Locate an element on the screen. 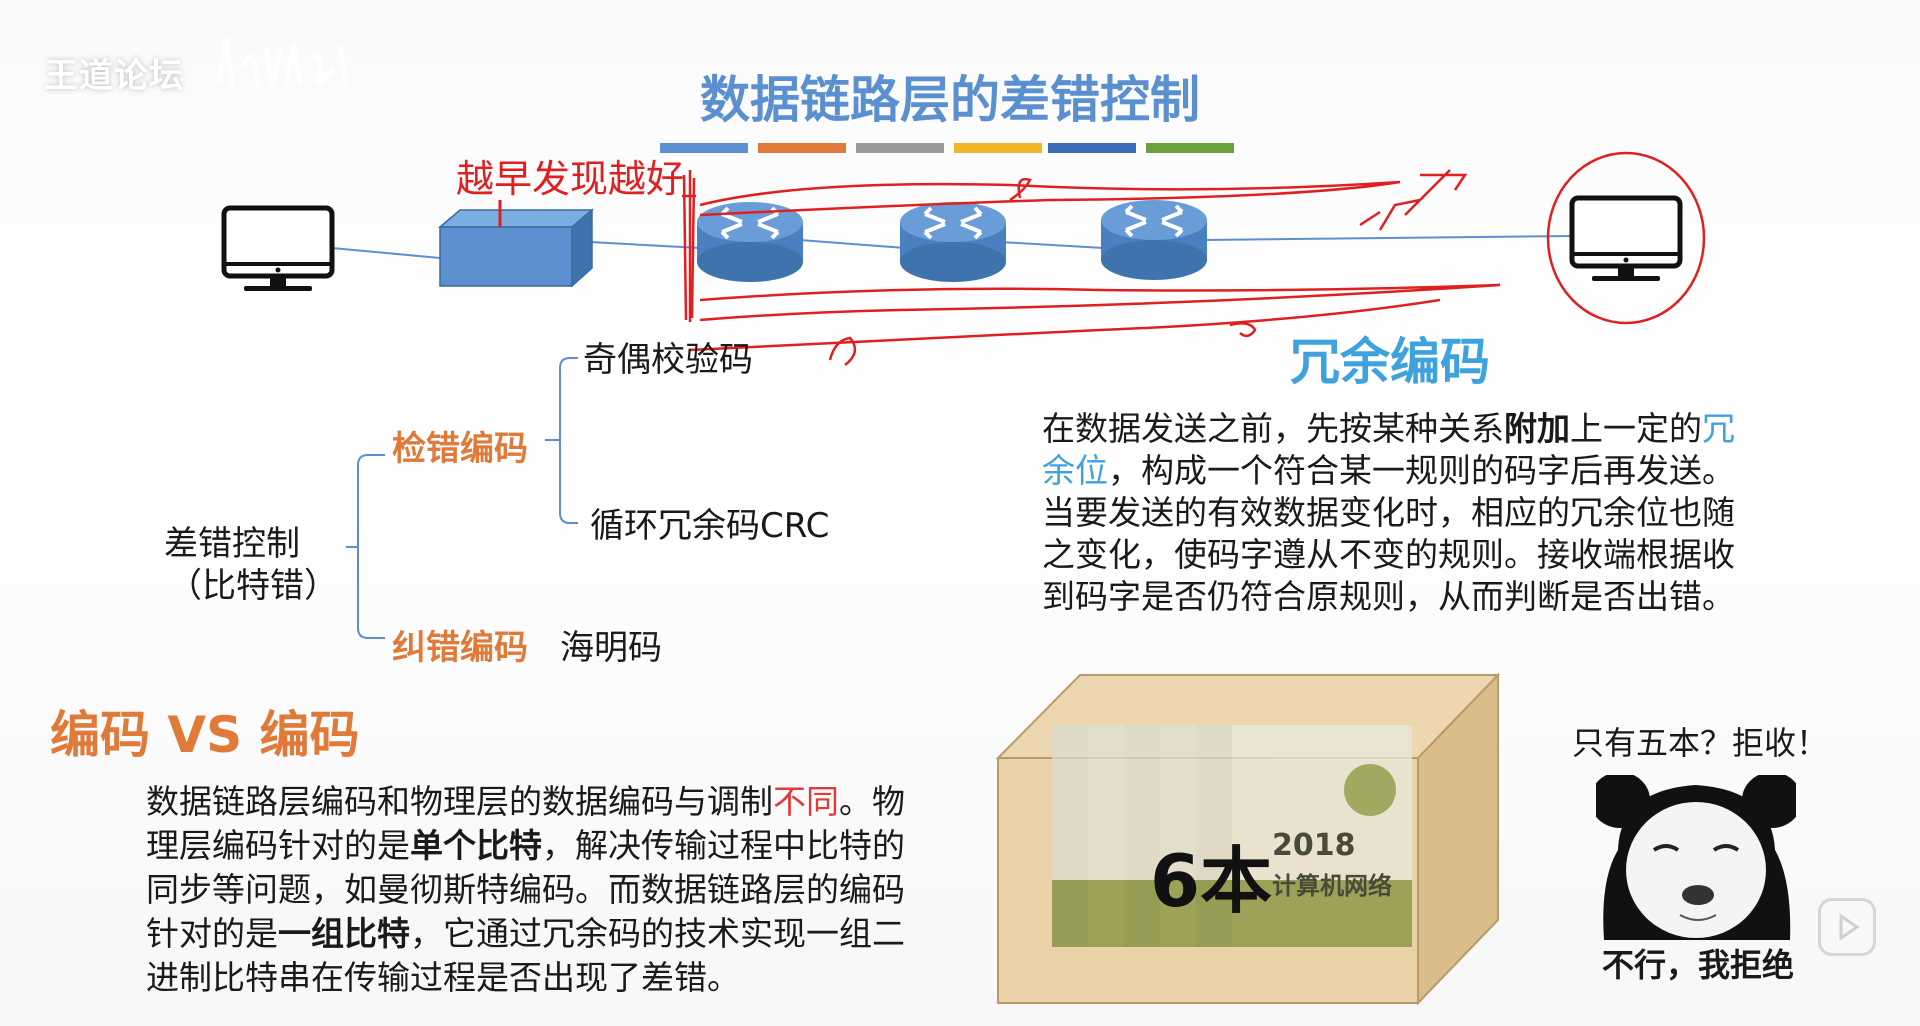  meme-caption-bottom: 不行，我拒绝 is located at coordinates (1698, 965).